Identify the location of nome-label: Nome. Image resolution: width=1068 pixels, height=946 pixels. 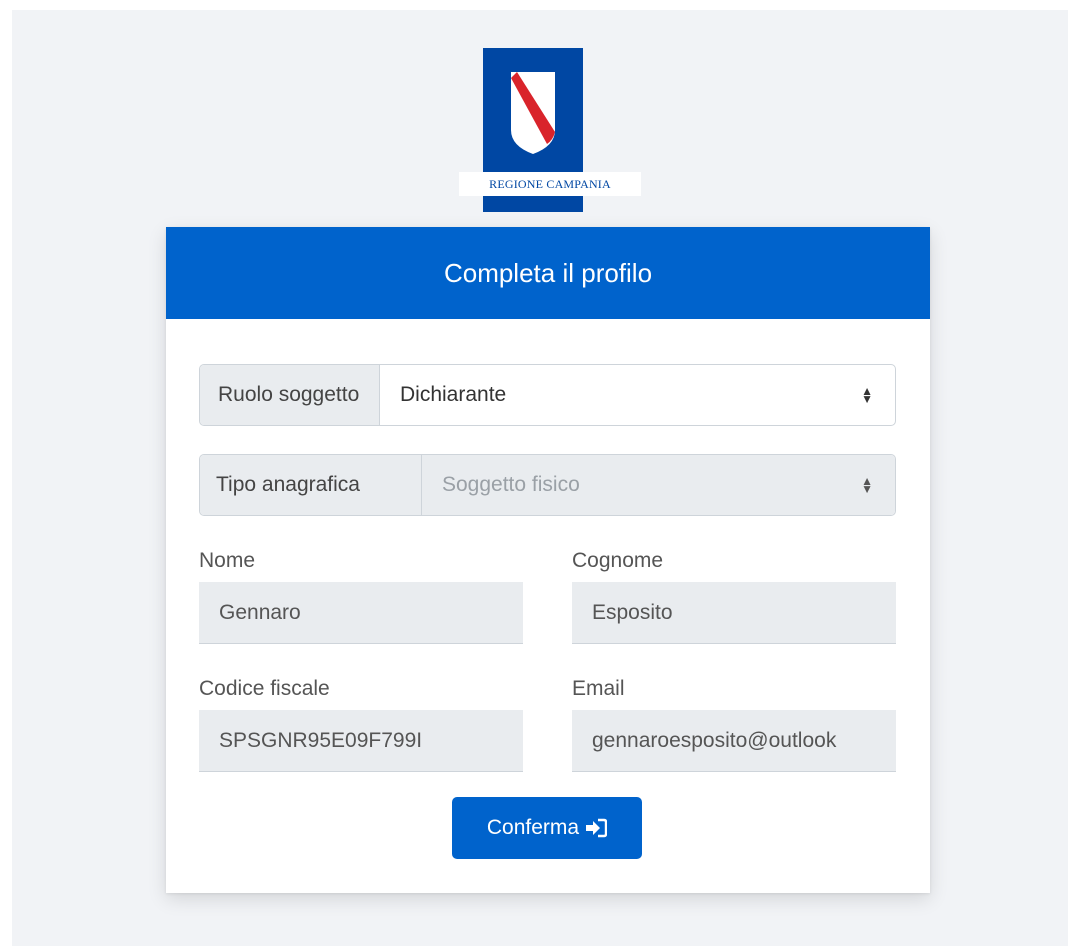
(227, 560).